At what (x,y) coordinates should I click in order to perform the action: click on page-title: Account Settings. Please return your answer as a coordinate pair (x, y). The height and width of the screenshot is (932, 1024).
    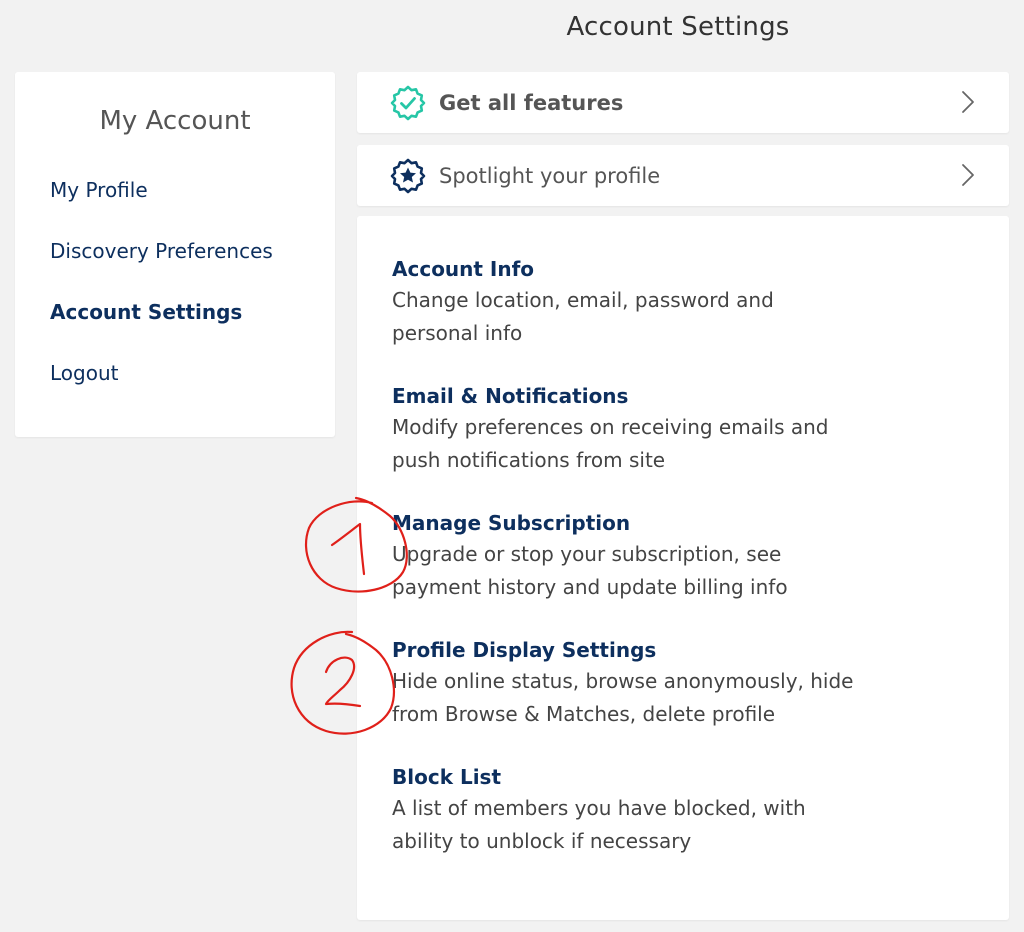
    Looking at the image, I should click on (678, 27).